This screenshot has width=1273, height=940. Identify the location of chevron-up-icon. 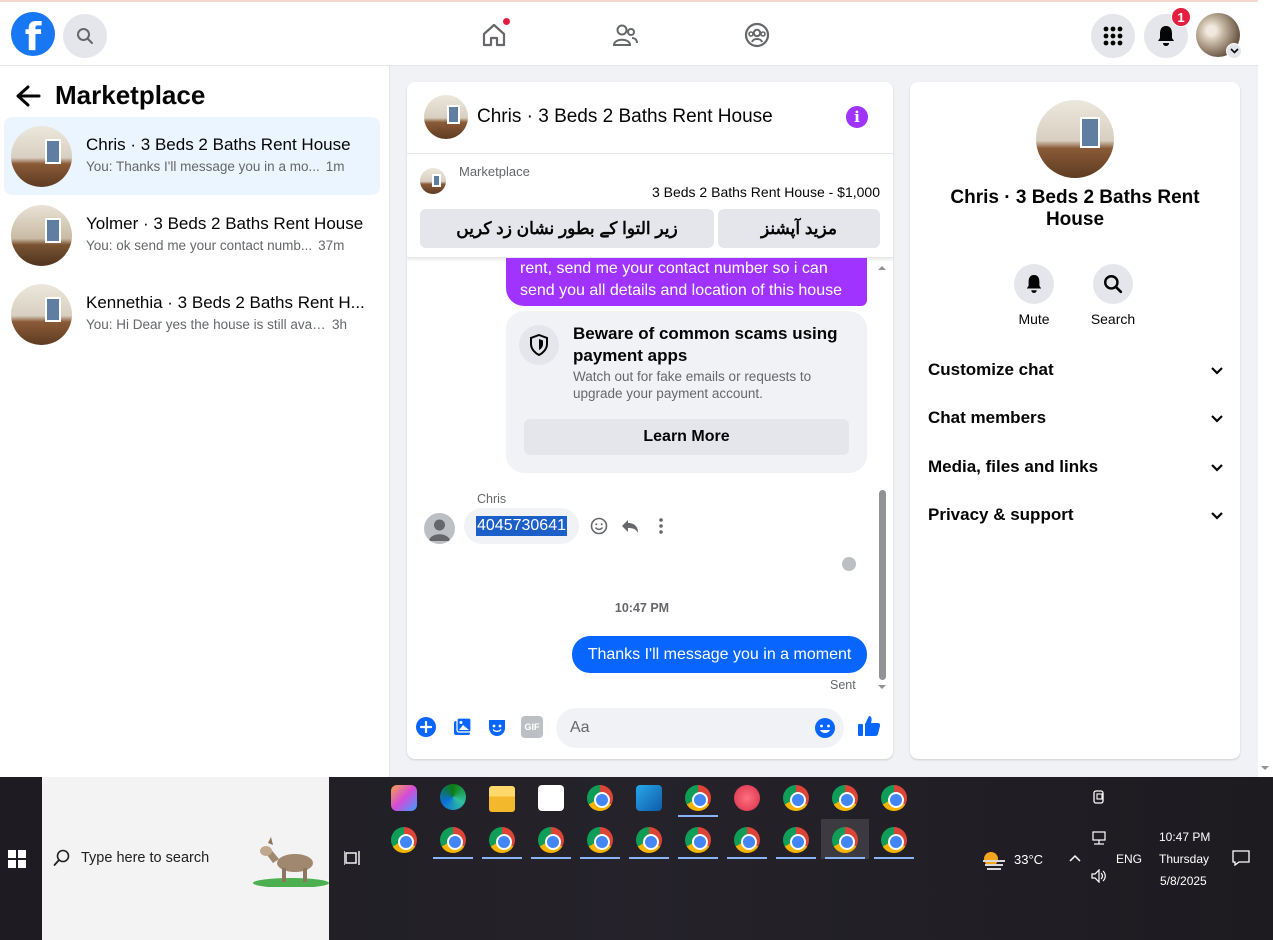
(1075, 858).